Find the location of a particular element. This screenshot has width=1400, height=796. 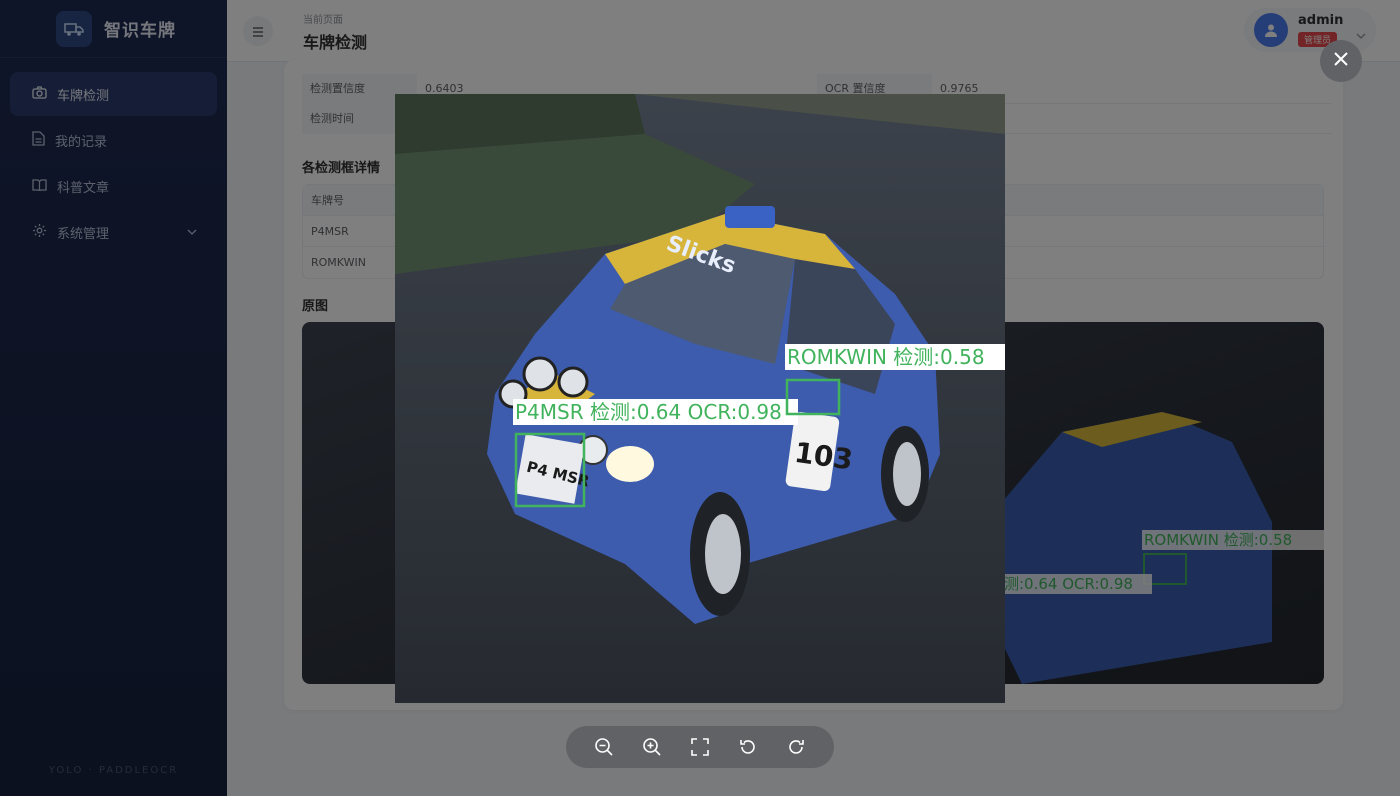

zoom-in-icon is located at coordinates (652, 747).